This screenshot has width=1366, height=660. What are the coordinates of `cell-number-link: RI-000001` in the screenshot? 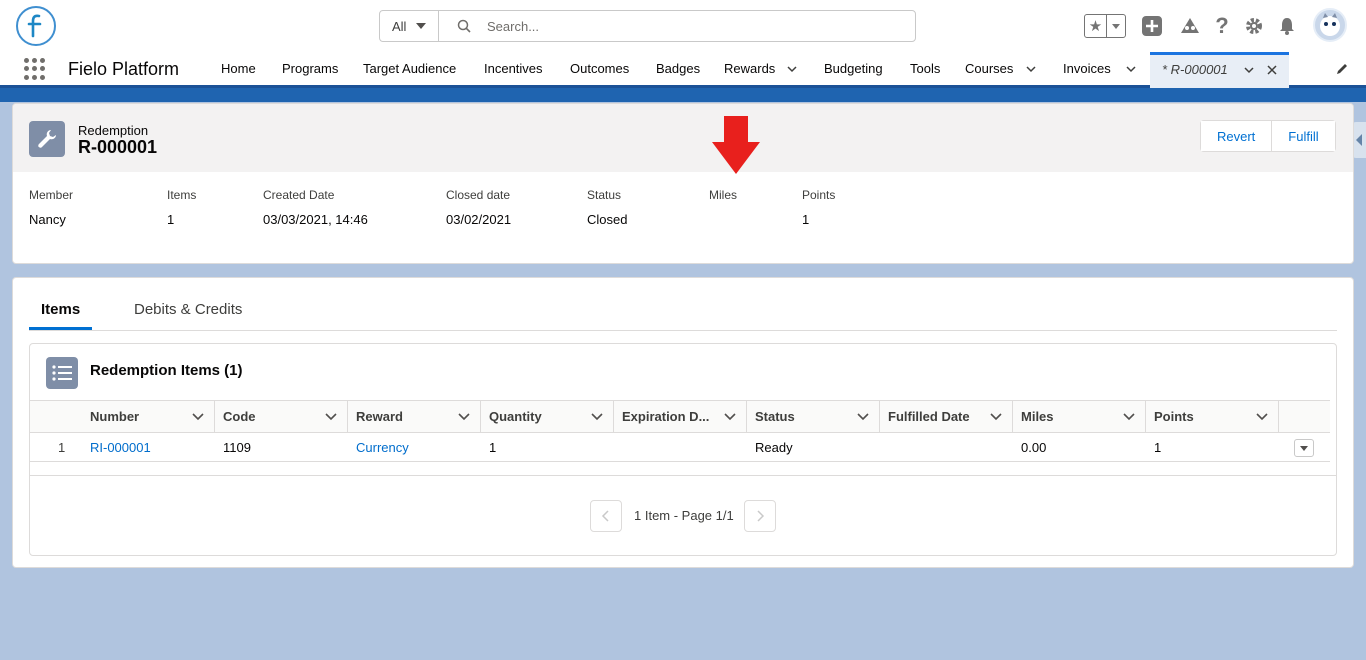 It's located at (120, 447).